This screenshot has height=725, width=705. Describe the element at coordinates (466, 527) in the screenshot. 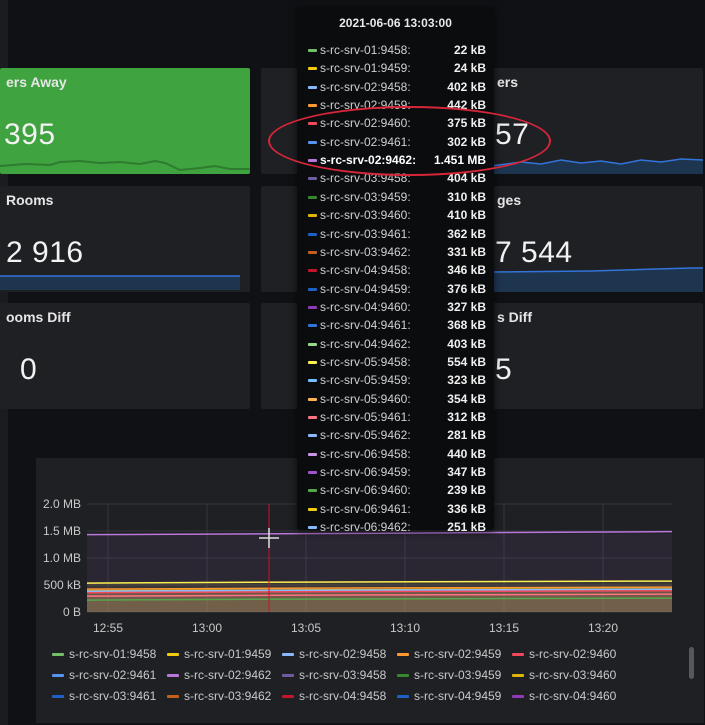

I see `tooltip-series-value: 251 kB` at that location.